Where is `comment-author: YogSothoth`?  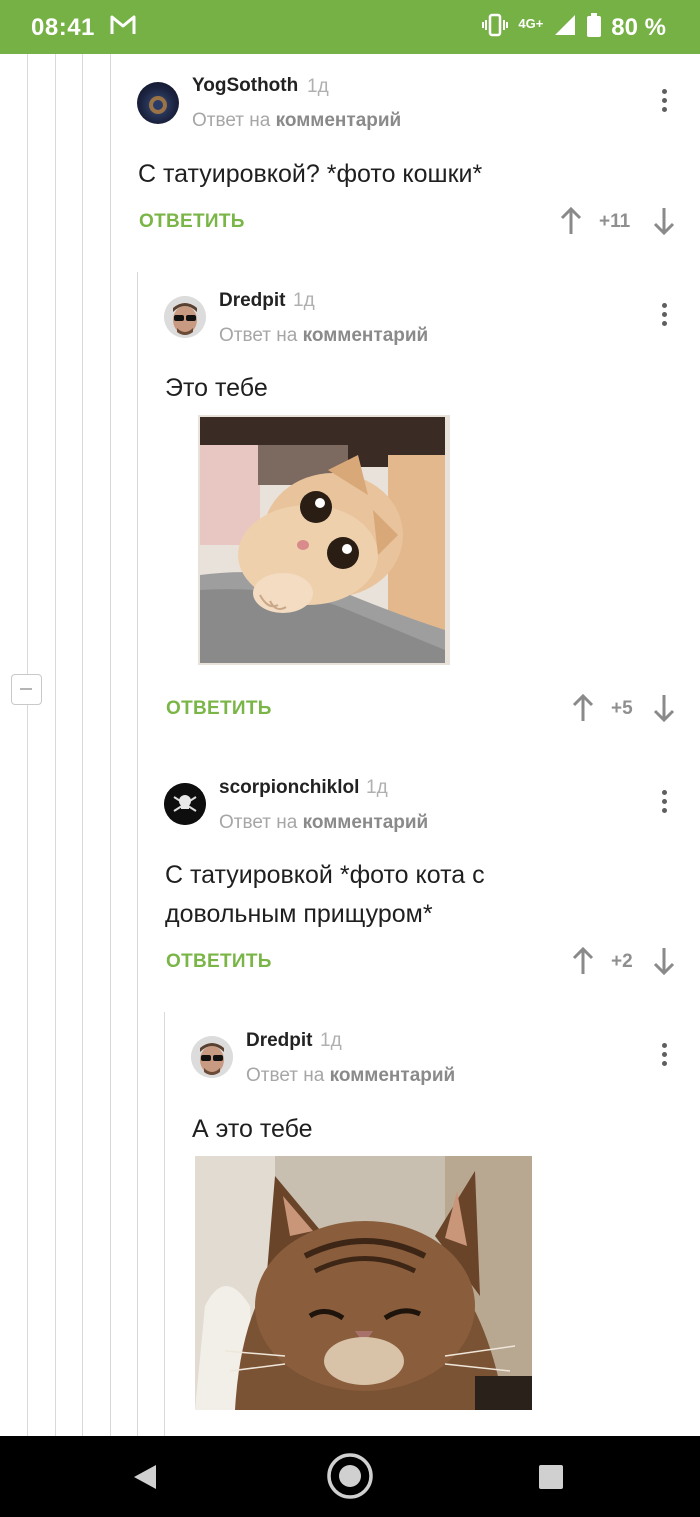 comment-author: YogSothoth is located at coordinates (245, 86).